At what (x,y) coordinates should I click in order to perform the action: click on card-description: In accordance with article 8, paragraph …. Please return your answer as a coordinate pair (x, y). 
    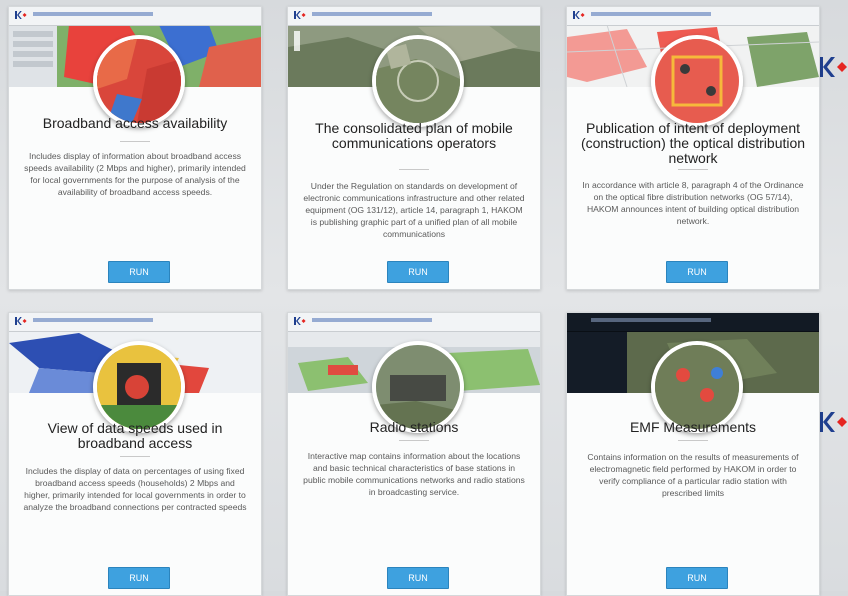
    Looking at the image, I should click on (693, 203).